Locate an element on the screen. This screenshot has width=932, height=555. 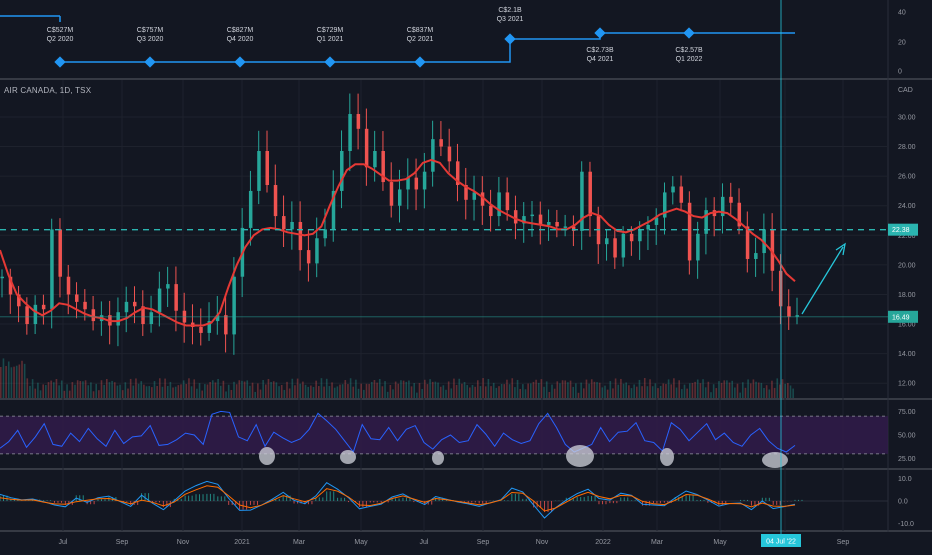
rsi-pane is located at coordinates (444, 432).